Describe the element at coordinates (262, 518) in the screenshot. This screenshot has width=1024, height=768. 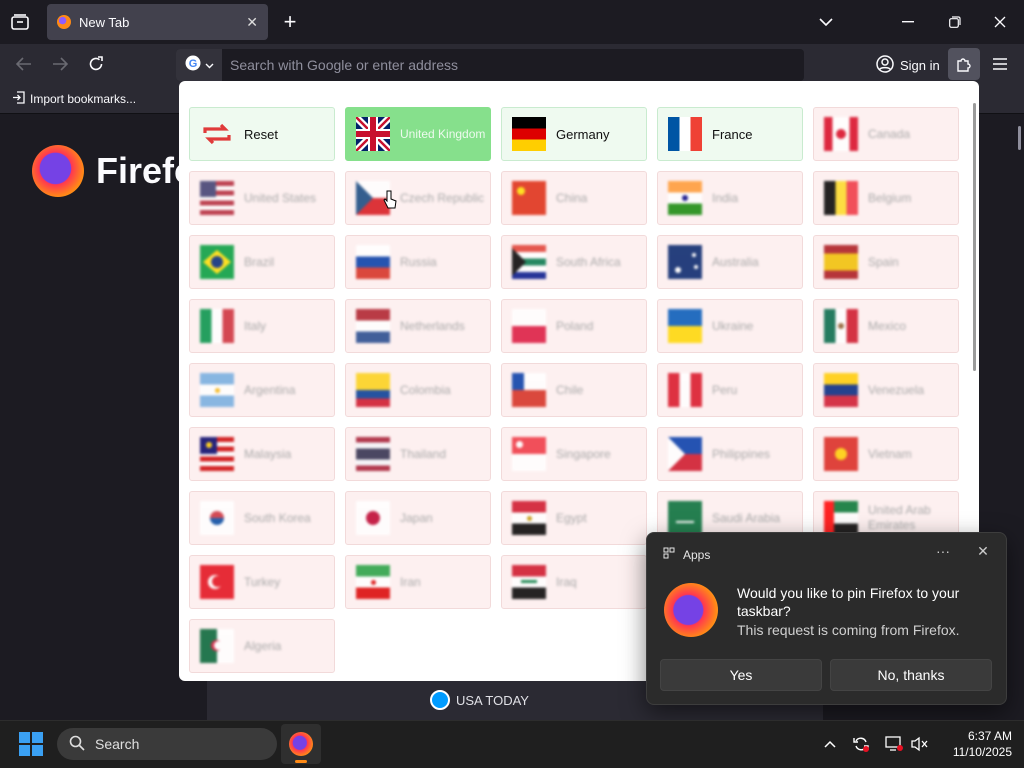
I see `country-button-south-korea: South Korea` at that location.